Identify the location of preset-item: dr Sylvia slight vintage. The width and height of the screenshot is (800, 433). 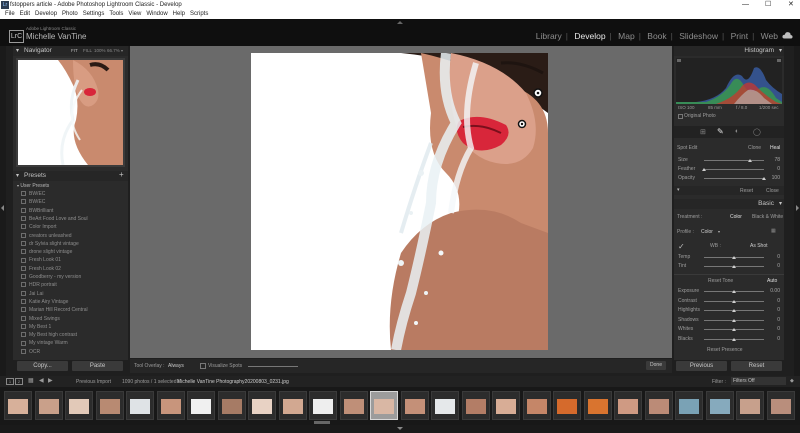
(50, 244).